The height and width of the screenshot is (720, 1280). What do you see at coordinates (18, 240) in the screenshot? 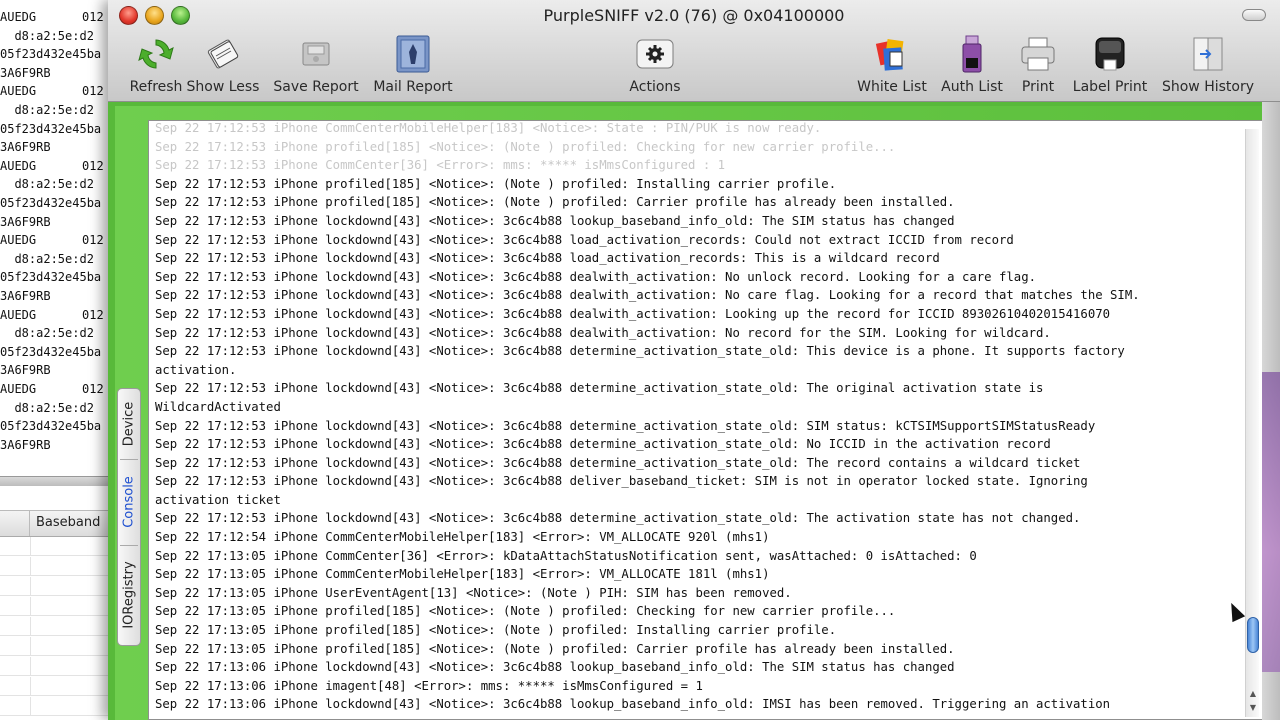
I see `background-text-left: AUEDG` at bounding box center [18, 240].